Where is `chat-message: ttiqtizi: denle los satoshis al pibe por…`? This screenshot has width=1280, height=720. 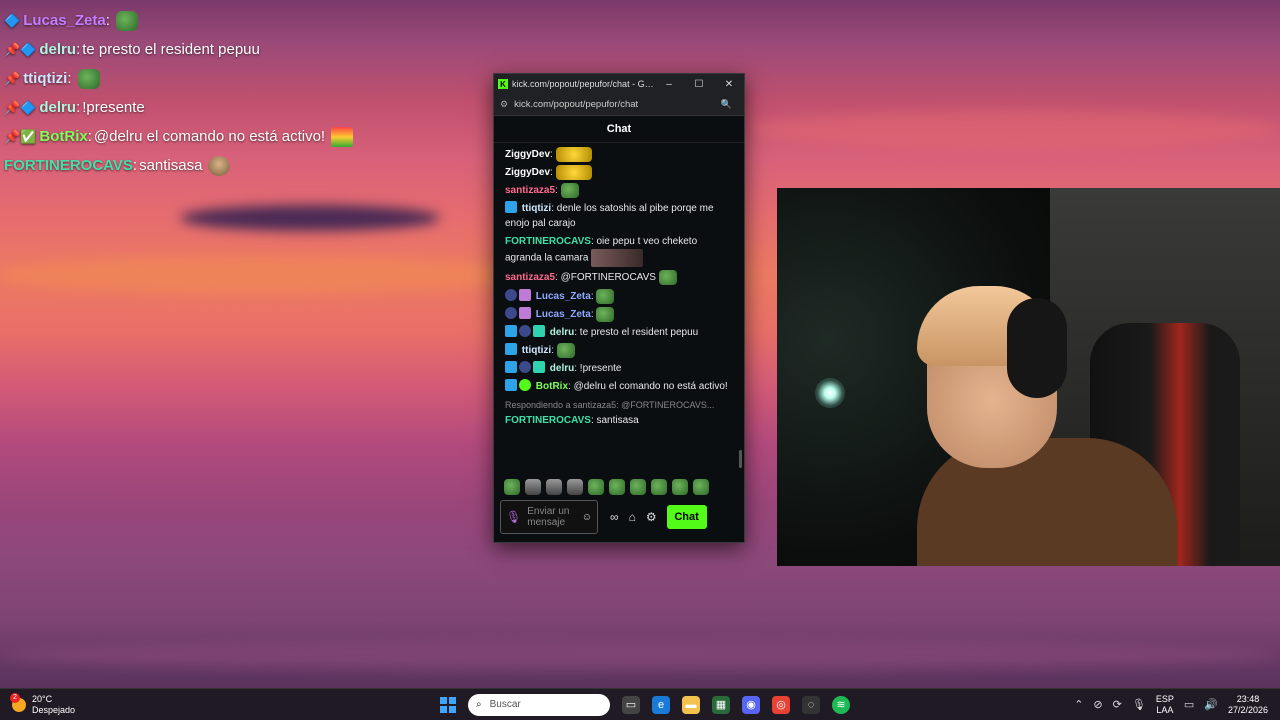 chat-message: ttiqtizi: denle los satoshis al pibe por… is located at coordinates (619, 216).